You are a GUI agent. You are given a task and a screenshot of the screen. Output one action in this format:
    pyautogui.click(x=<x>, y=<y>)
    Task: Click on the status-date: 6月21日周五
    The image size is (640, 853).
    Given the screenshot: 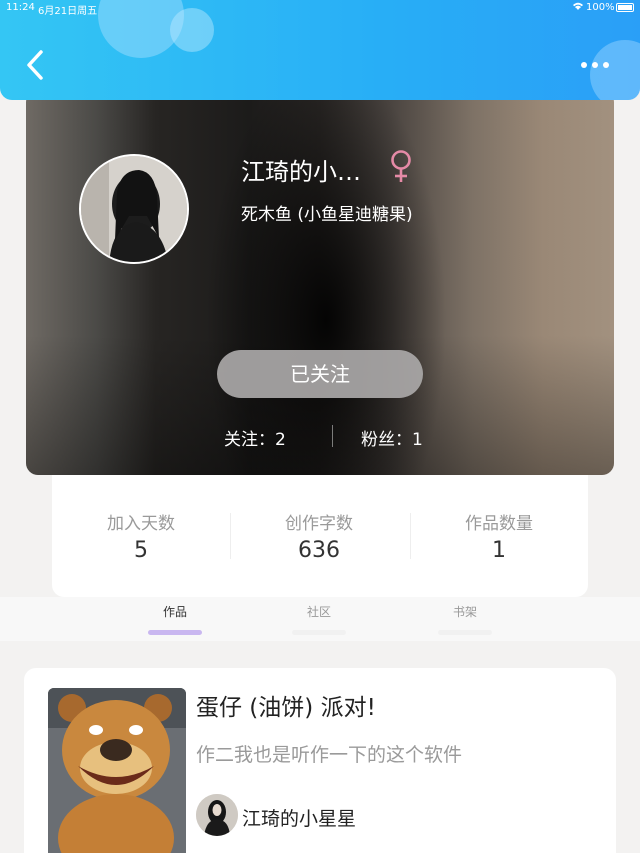 What is the action you would take?
    pyautogui.click(x=68, y=11)
    